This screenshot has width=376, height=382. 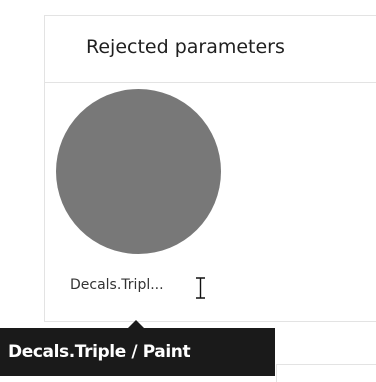 What do you see at coordinates (200, 288) in the screenshot?
I see `text-cursor-icon` at bounding box center [200, 288].